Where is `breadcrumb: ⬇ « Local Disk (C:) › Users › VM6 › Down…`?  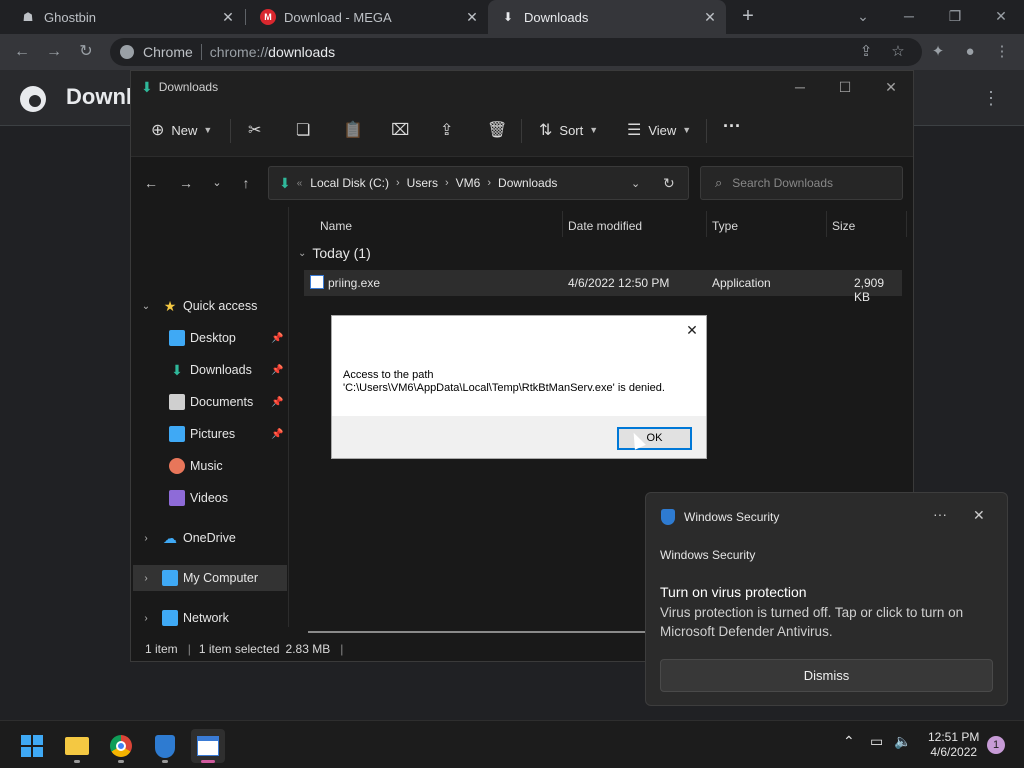 breadcrumb: ⬇ « Local Disk (C:) › Users › VM6 › Down… is located at coordinates (478, 183).